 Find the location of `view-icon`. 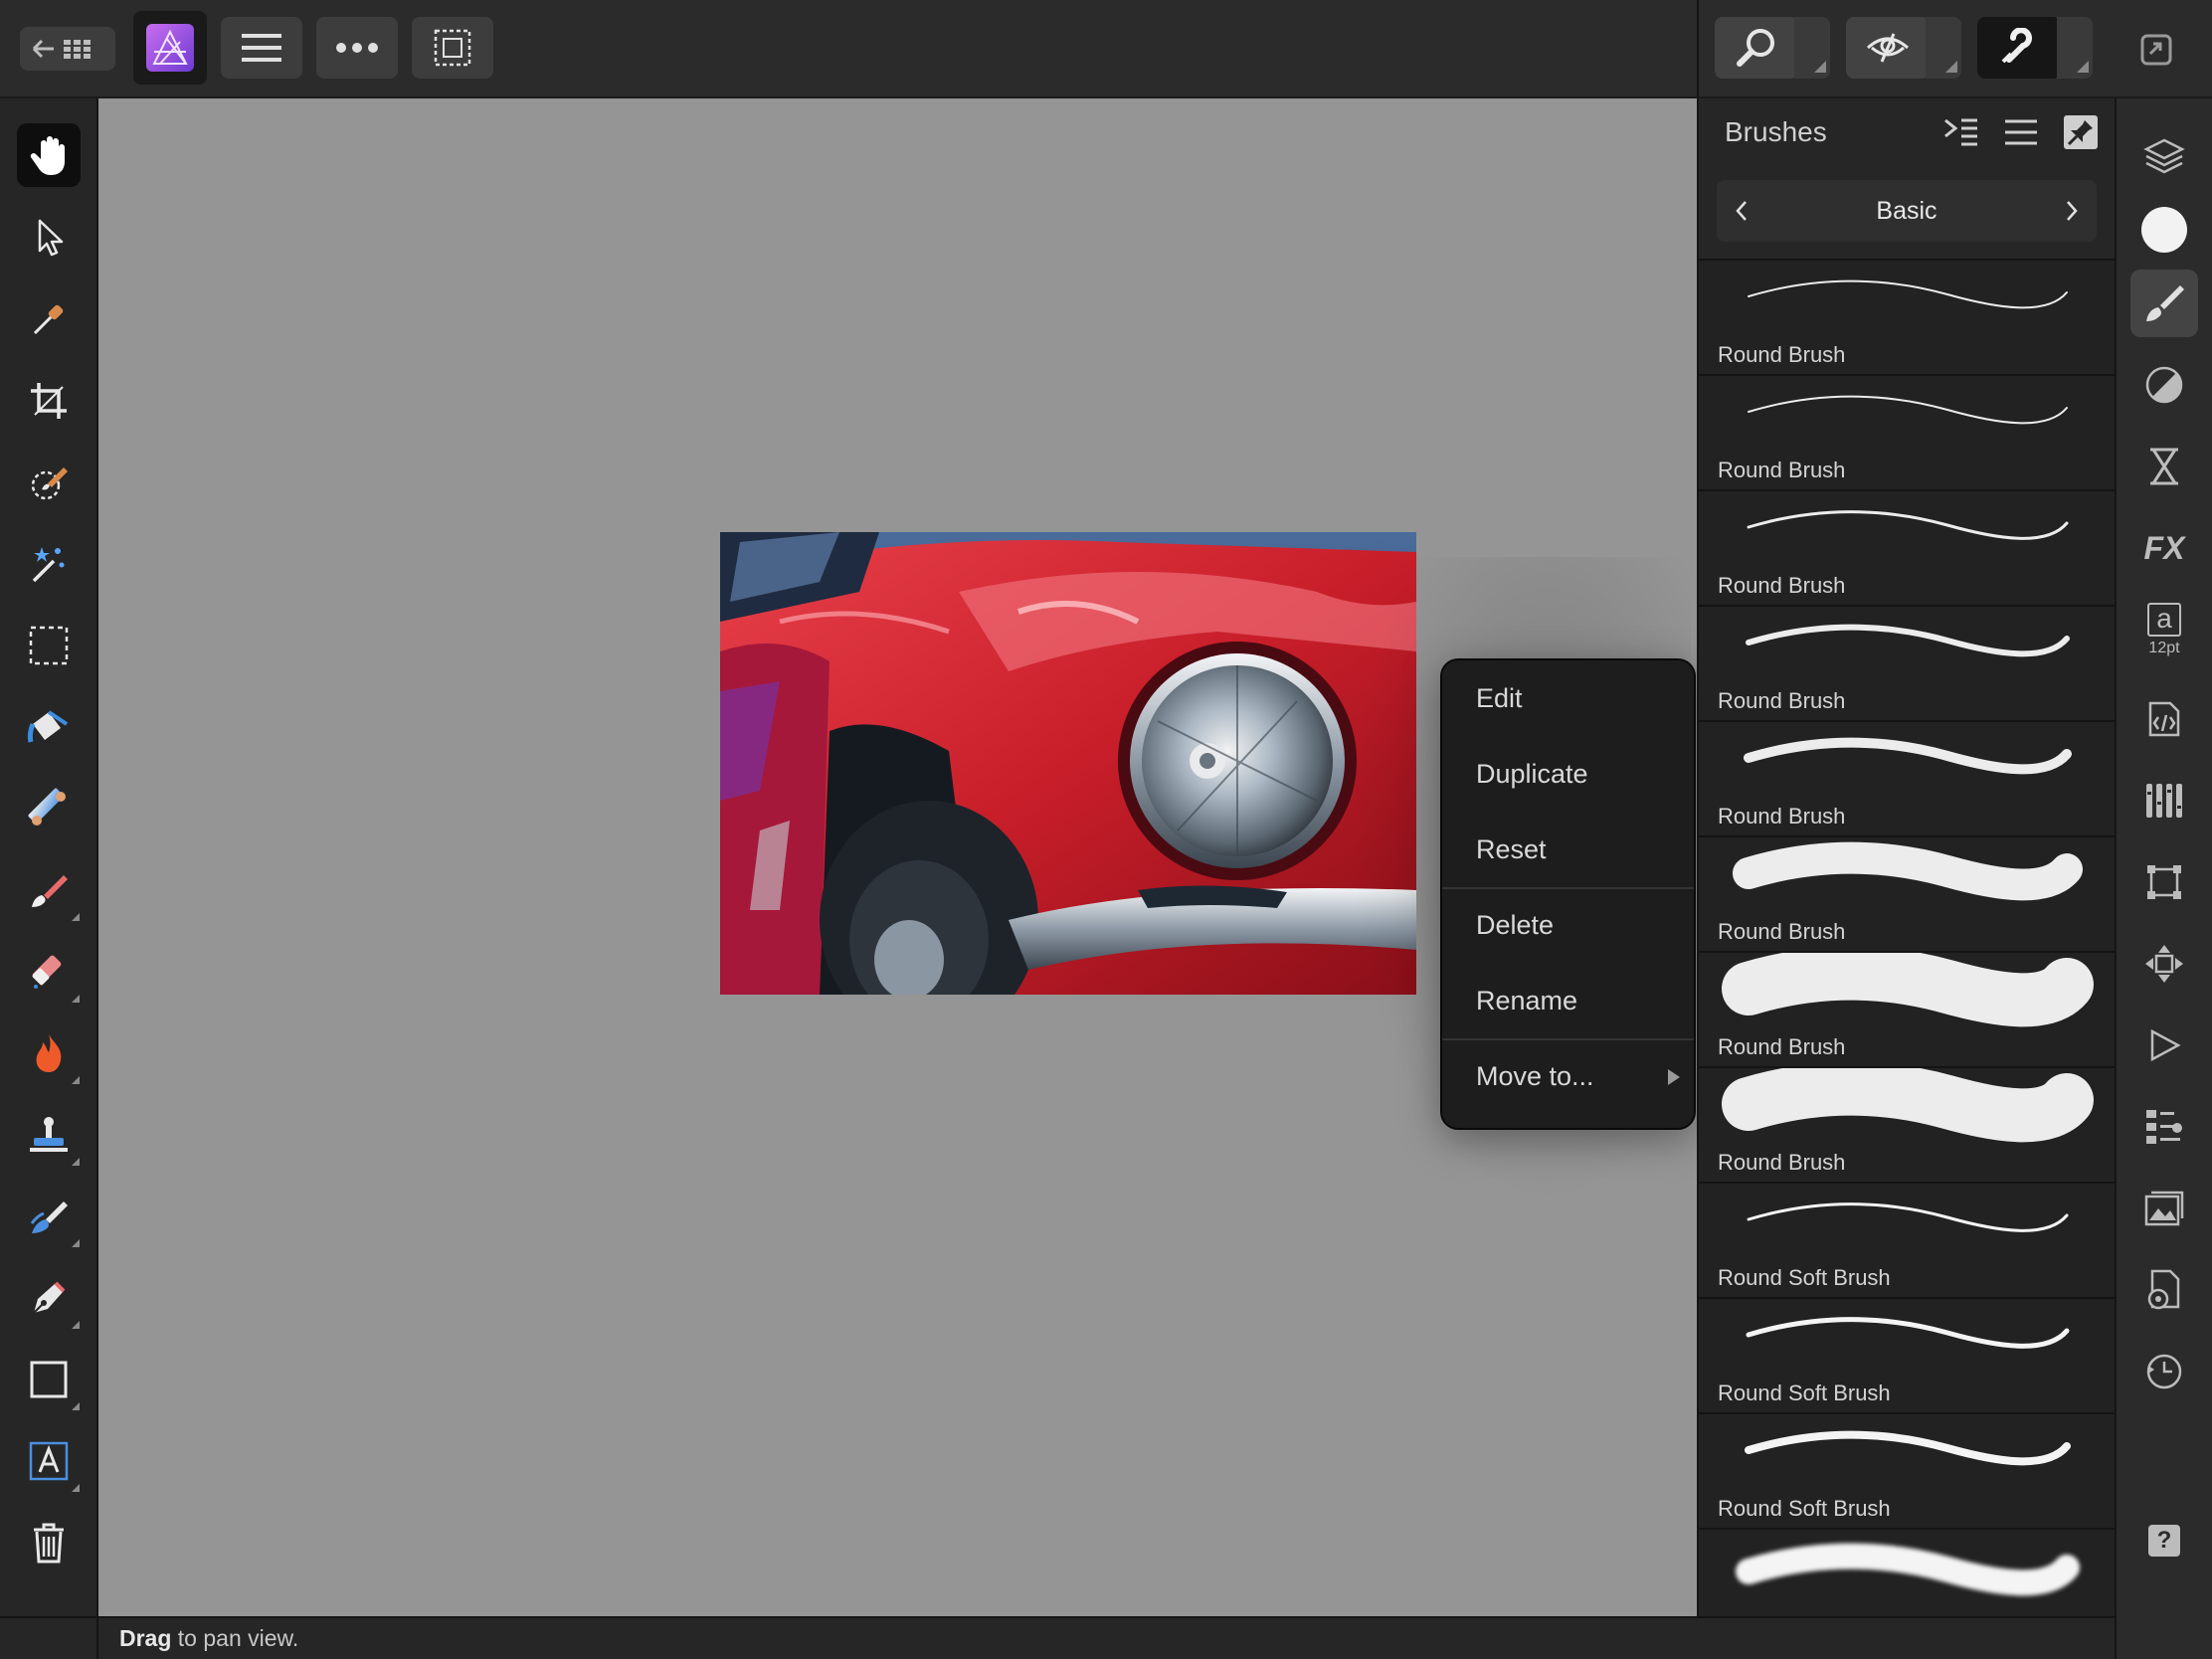

view-icon is located at coordinates (1888, 48).